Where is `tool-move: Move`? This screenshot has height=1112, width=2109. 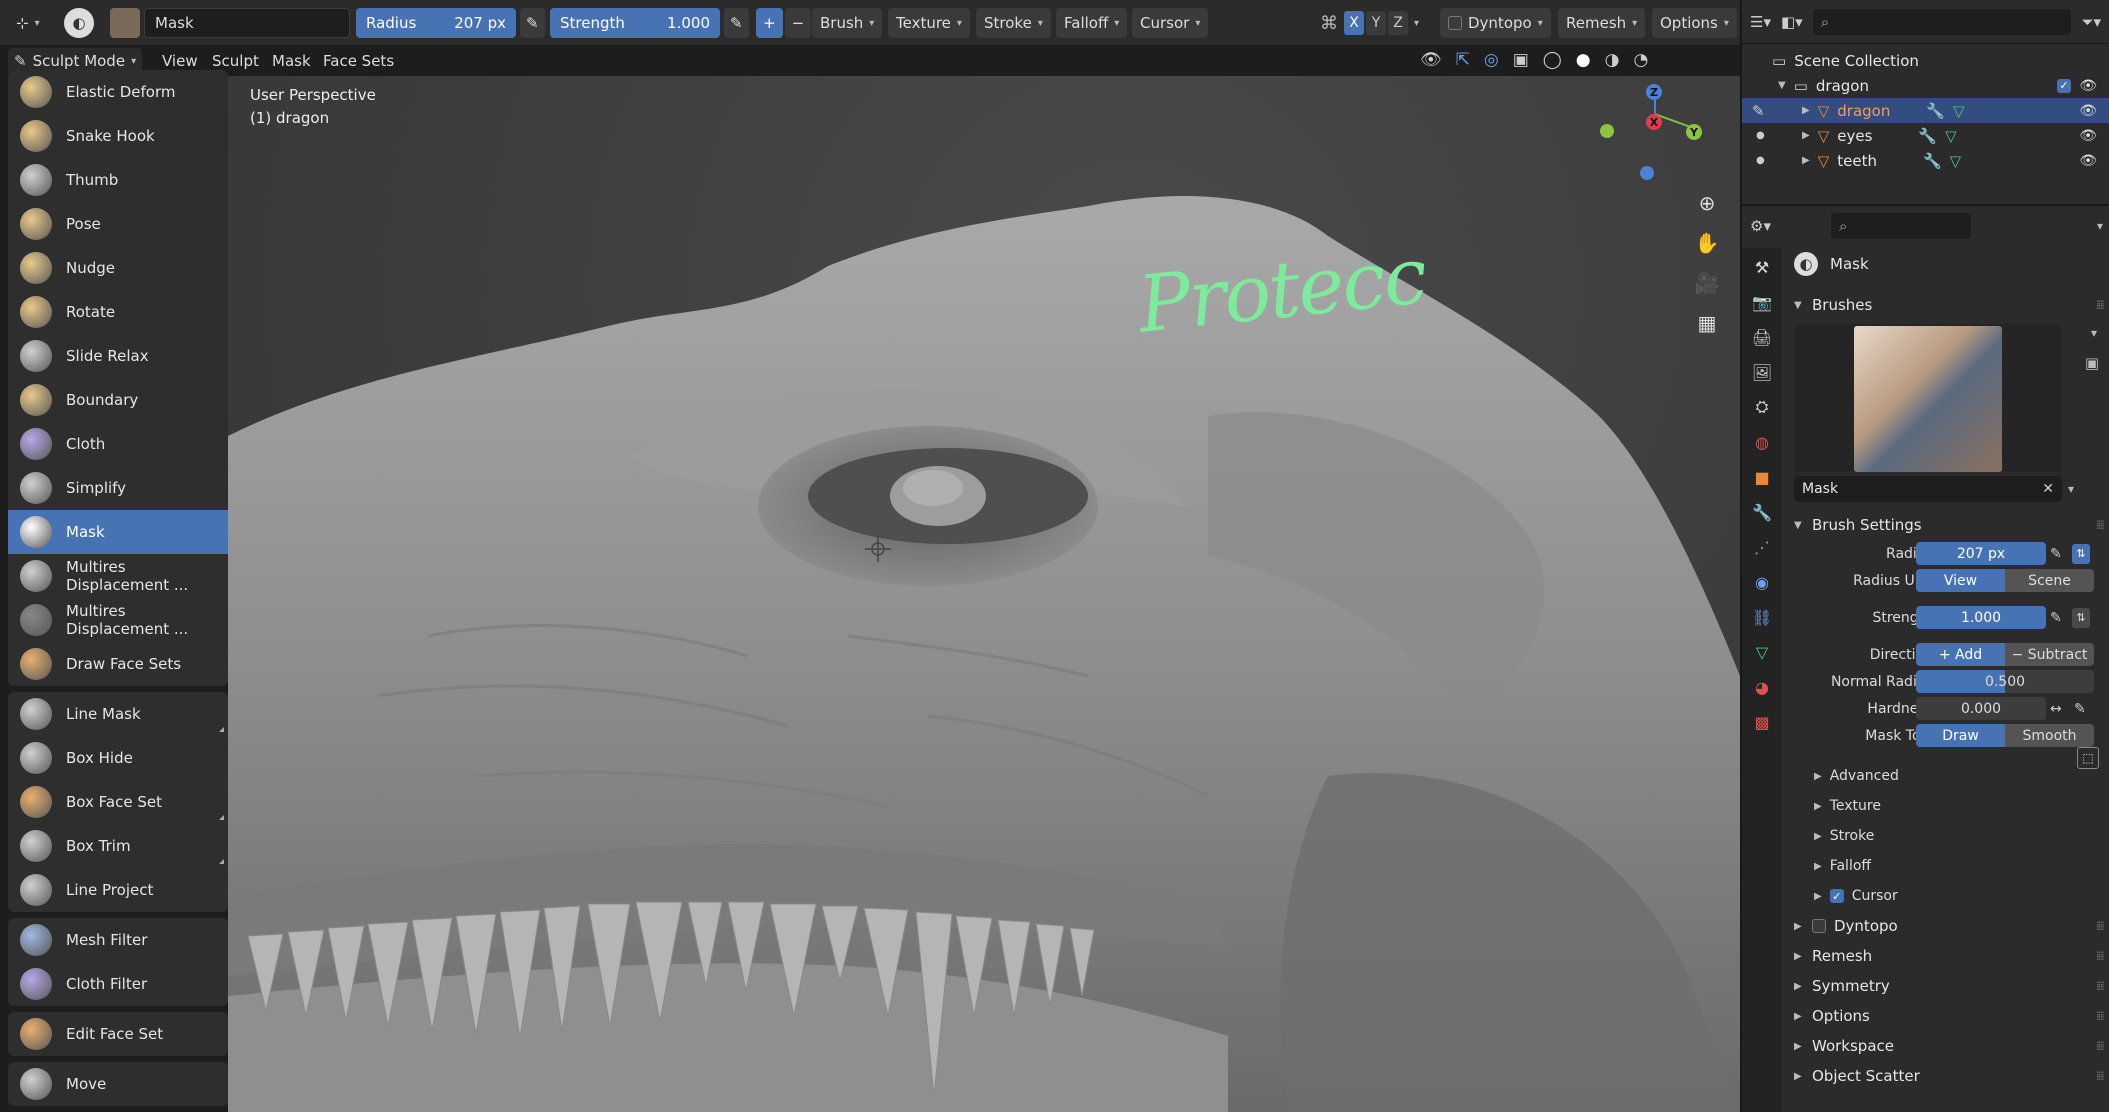 tool-move: Move is located at coordinates (118, 1084).